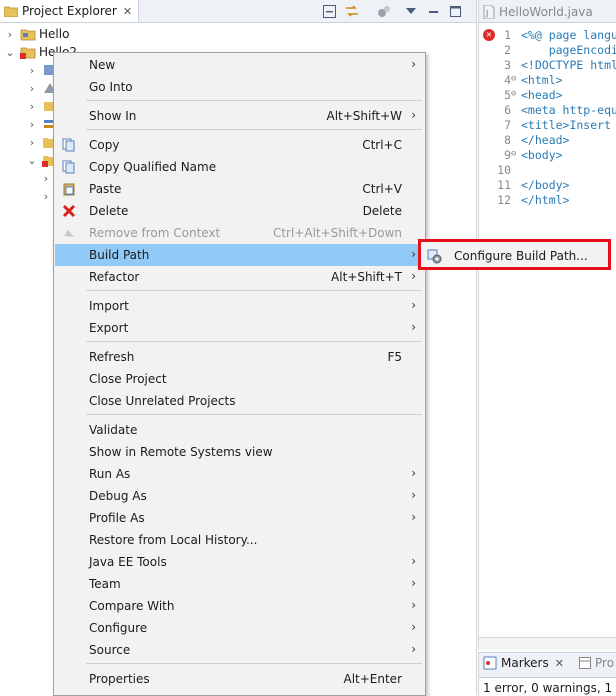  What do you see at coordinates (11, 11) in the screenshot?
I see `folder-icon` at bounding box center [11, 11].